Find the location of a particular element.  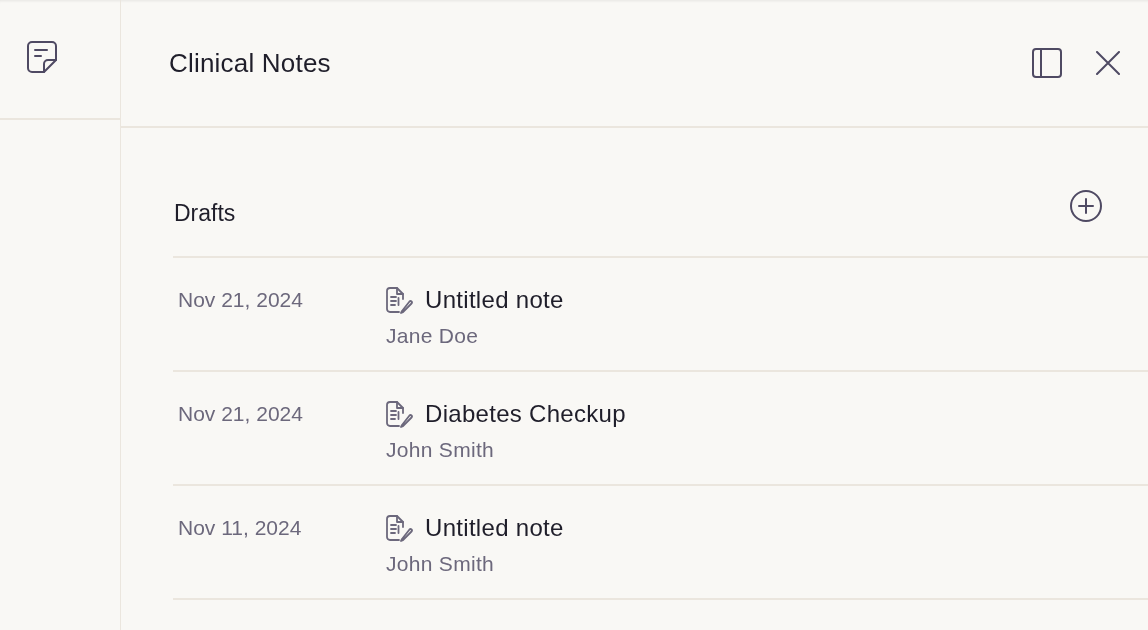

close-icon is located at coordinates (1108, 63).